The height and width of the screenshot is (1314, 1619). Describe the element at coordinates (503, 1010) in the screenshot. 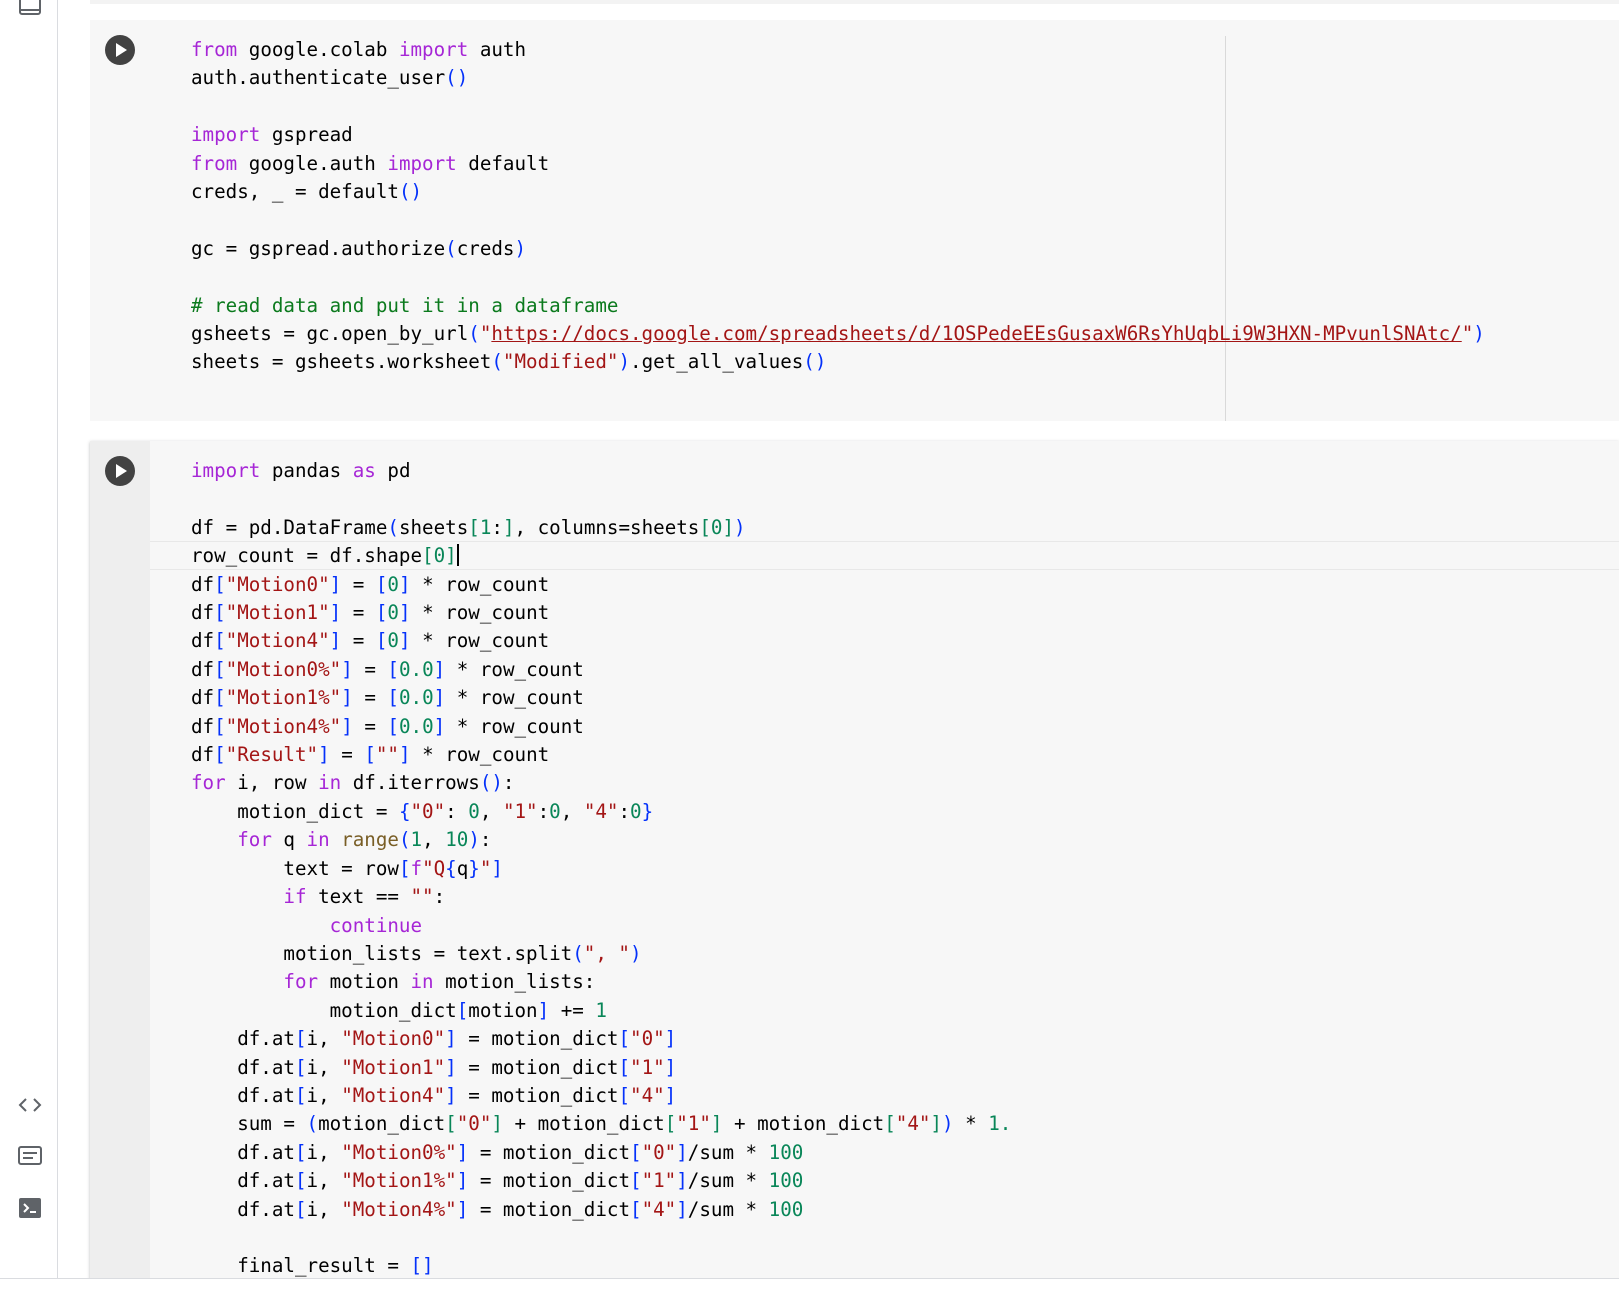

I see `code-token: motion` at that location.